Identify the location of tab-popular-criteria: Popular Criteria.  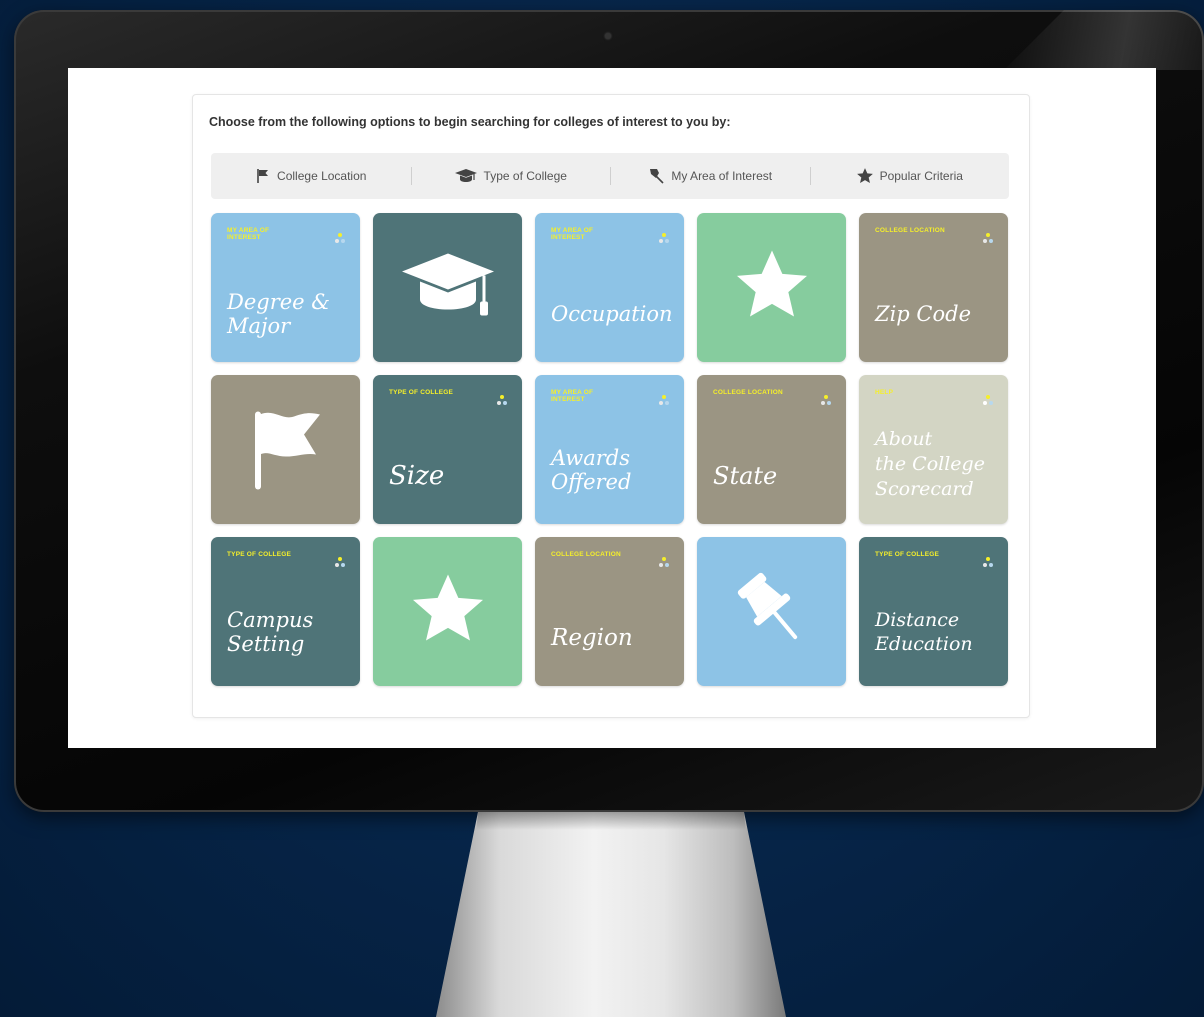
(909, 176).